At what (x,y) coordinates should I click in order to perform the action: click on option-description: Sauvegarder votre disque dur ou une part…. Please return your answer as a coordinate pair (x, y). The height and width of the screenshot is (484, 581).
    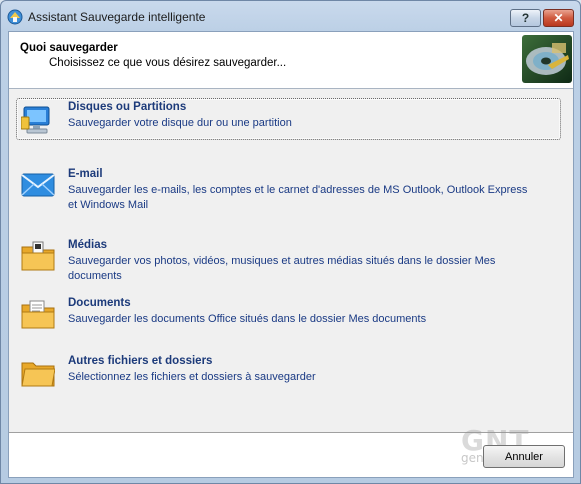
    Looking at the image, I should click on (180, 123).